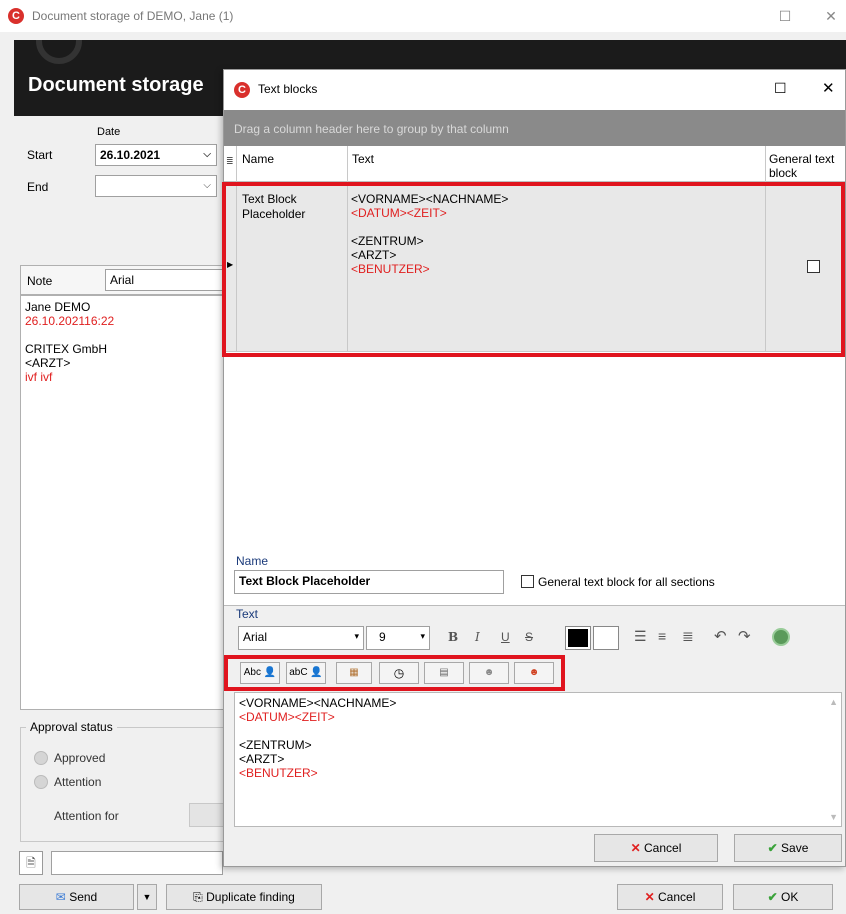 The image size is (846, 914). What do you see at coordinates (41, 758) in the screenshot?
I see `approved-radio` at bounding box center [41, 758].